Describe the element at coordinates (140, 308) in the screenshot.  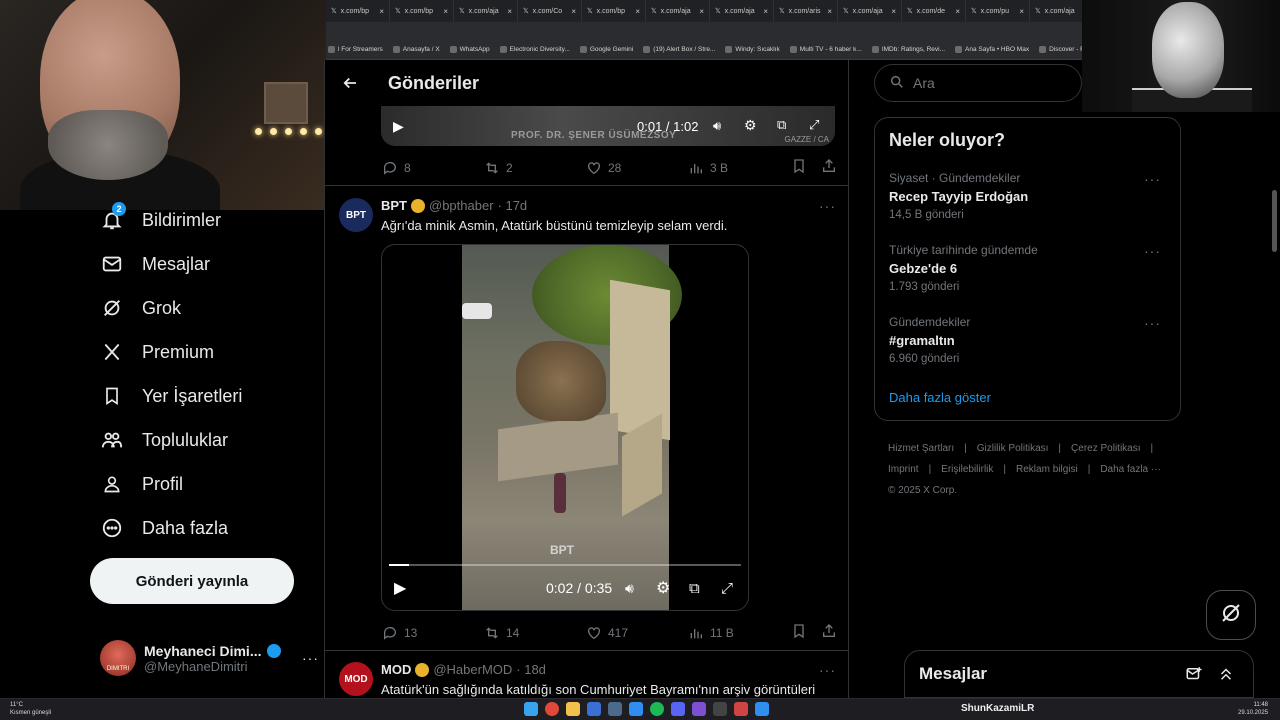
I see `nav-grok: Grok` at that location.